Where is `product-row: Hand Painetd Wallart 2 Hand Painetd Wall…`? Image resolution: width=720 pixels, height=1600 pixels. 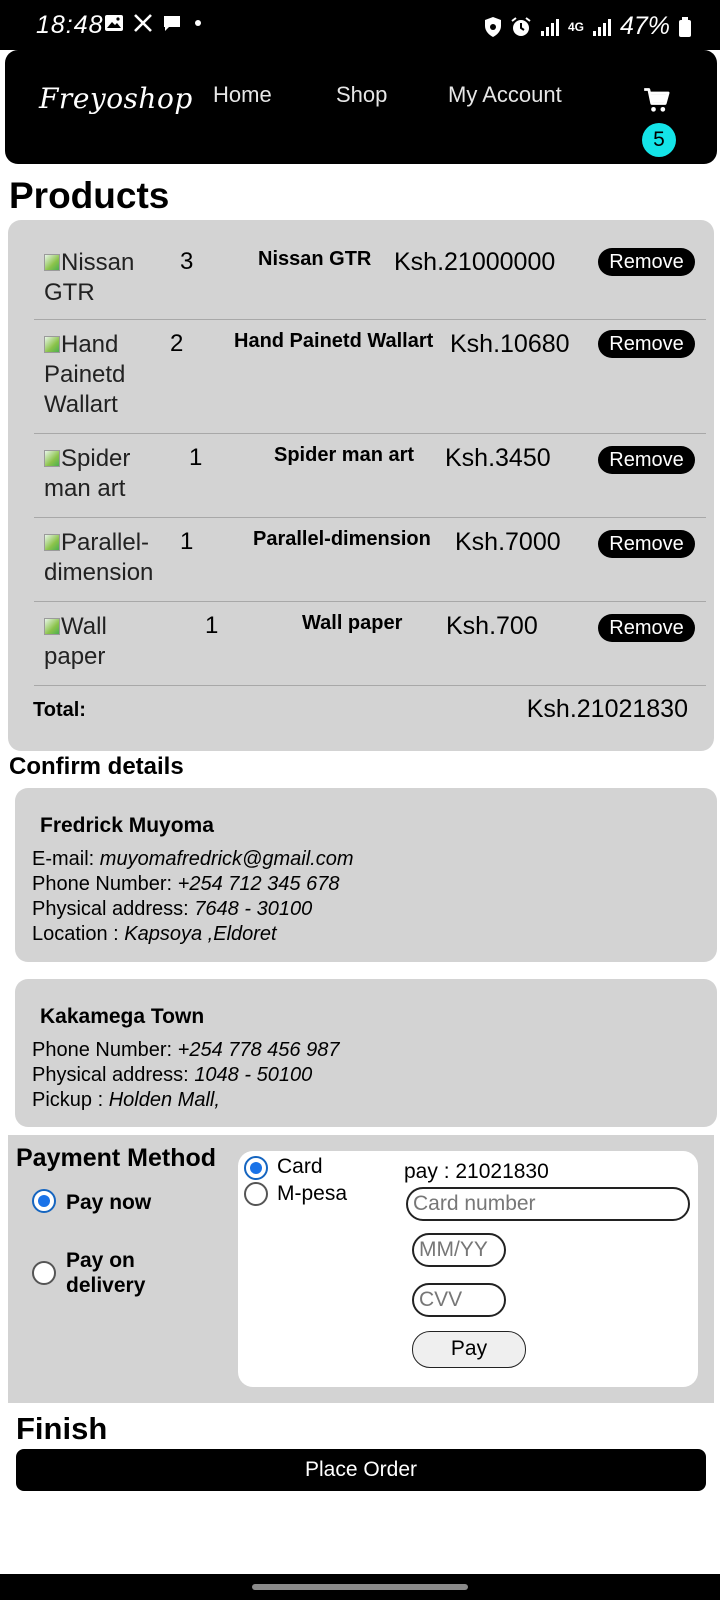
product-row: Hand Painetd Wallart 2 Hand Painetd Wall… is located at coordinates (370, 377).